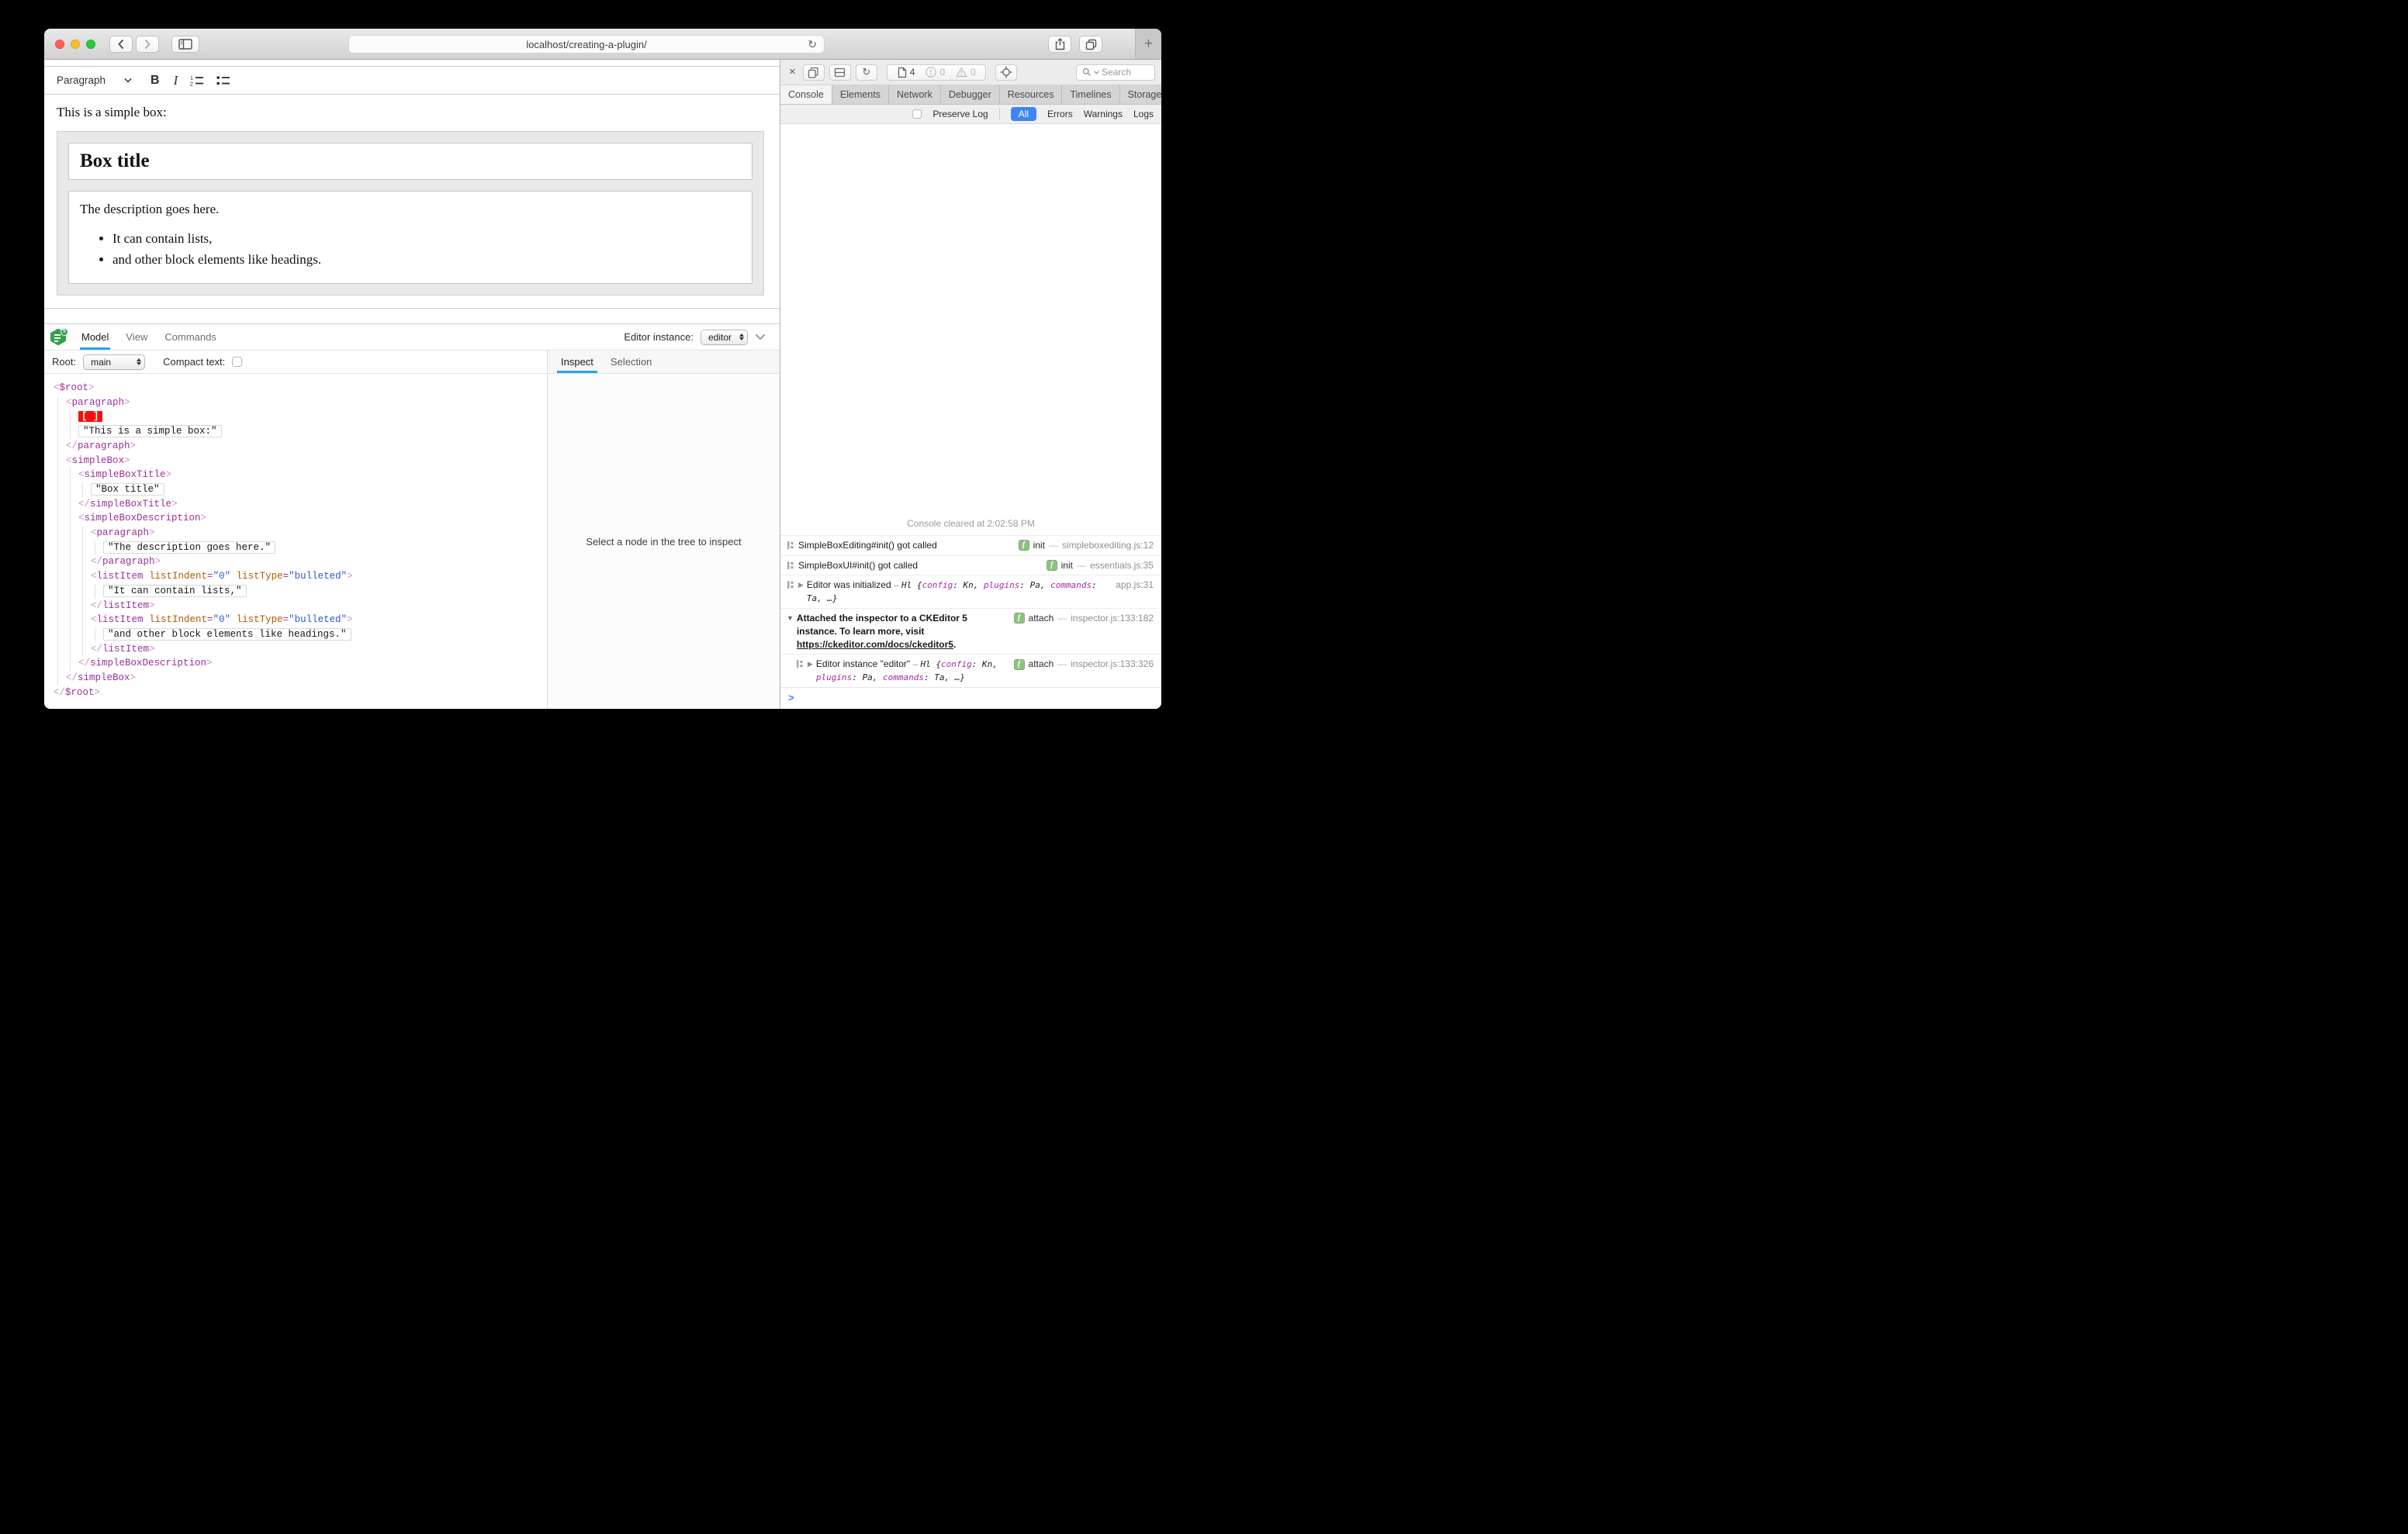  Describe the element at coordinates (238, 362) in the screenshot. I see `compact-text-checkbox` at that location.